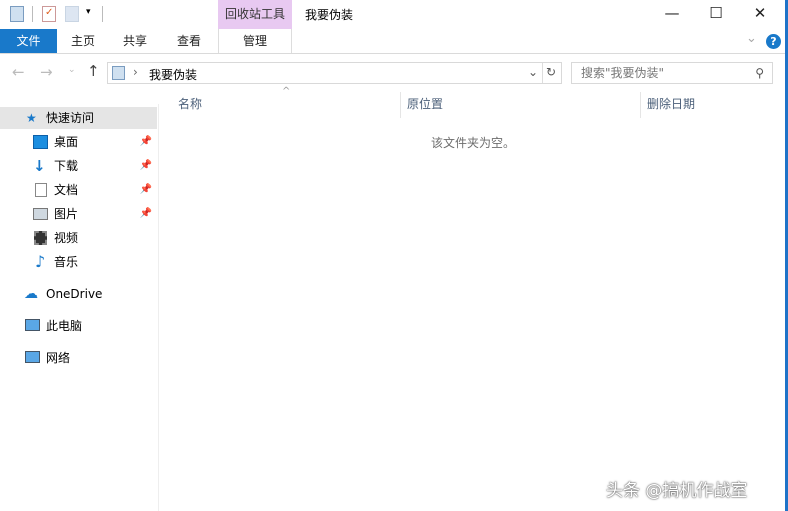 The image size is (788, 511). I want to click on pictures-icon, so click(40, 214).